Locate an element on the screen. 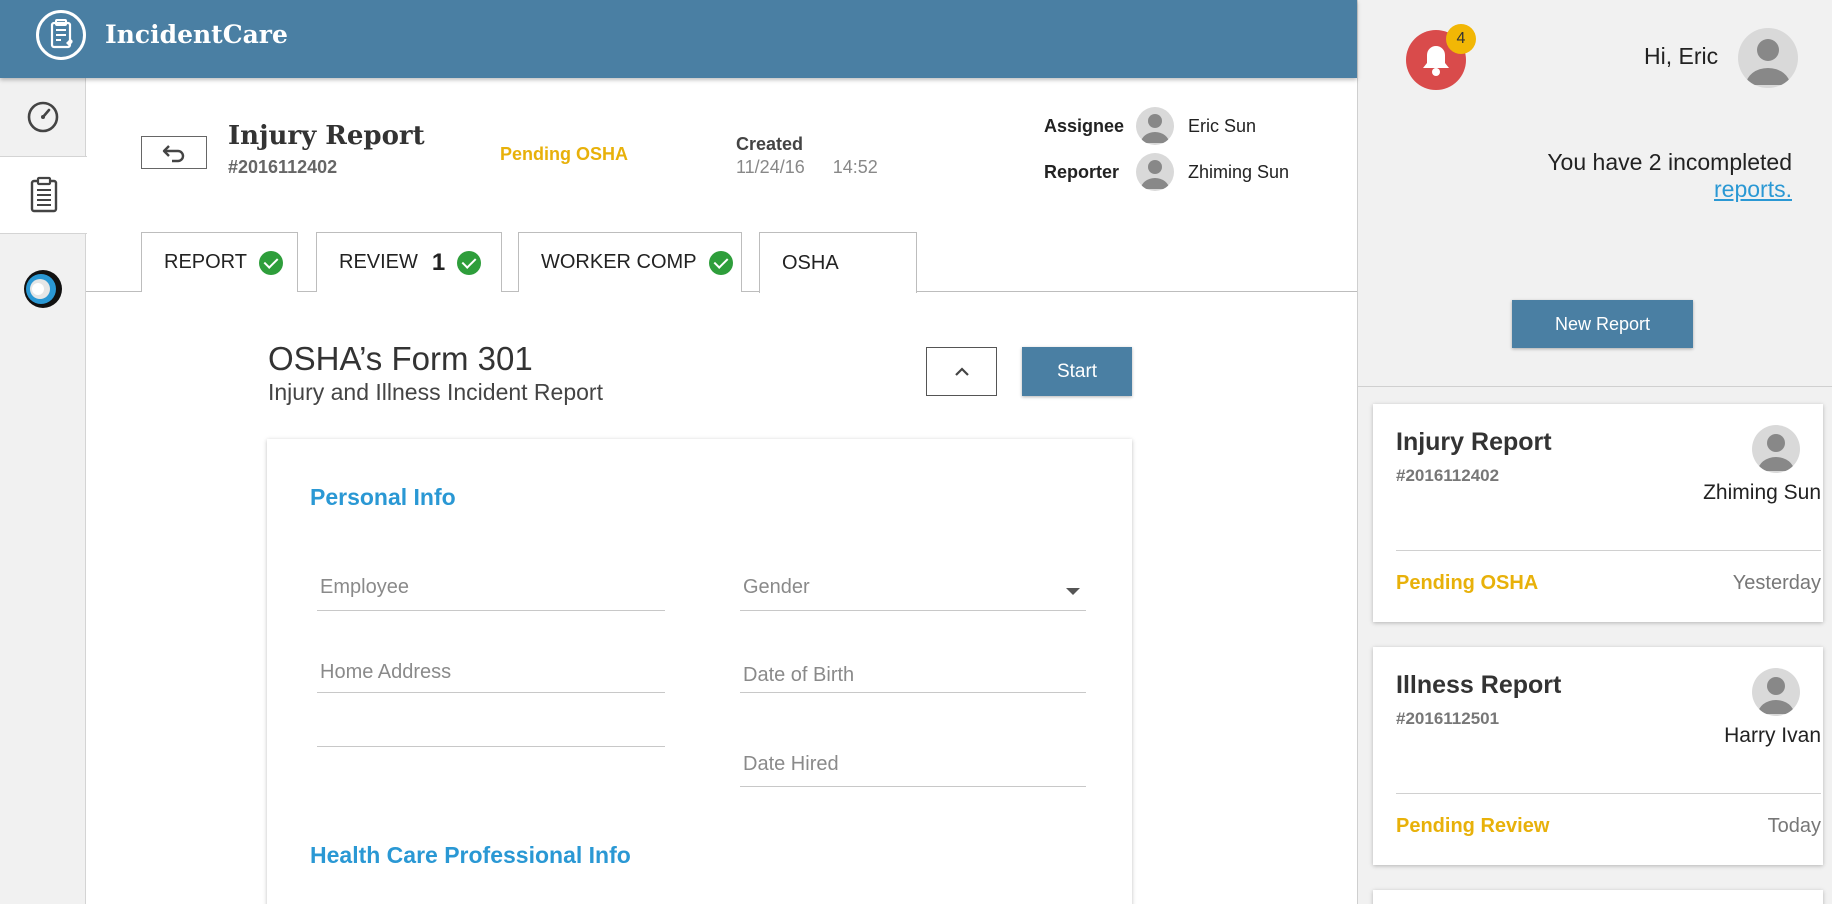 The height and width of the screenshot is (904, 1832). nav-item-reports is located at coordinates (43, 195).